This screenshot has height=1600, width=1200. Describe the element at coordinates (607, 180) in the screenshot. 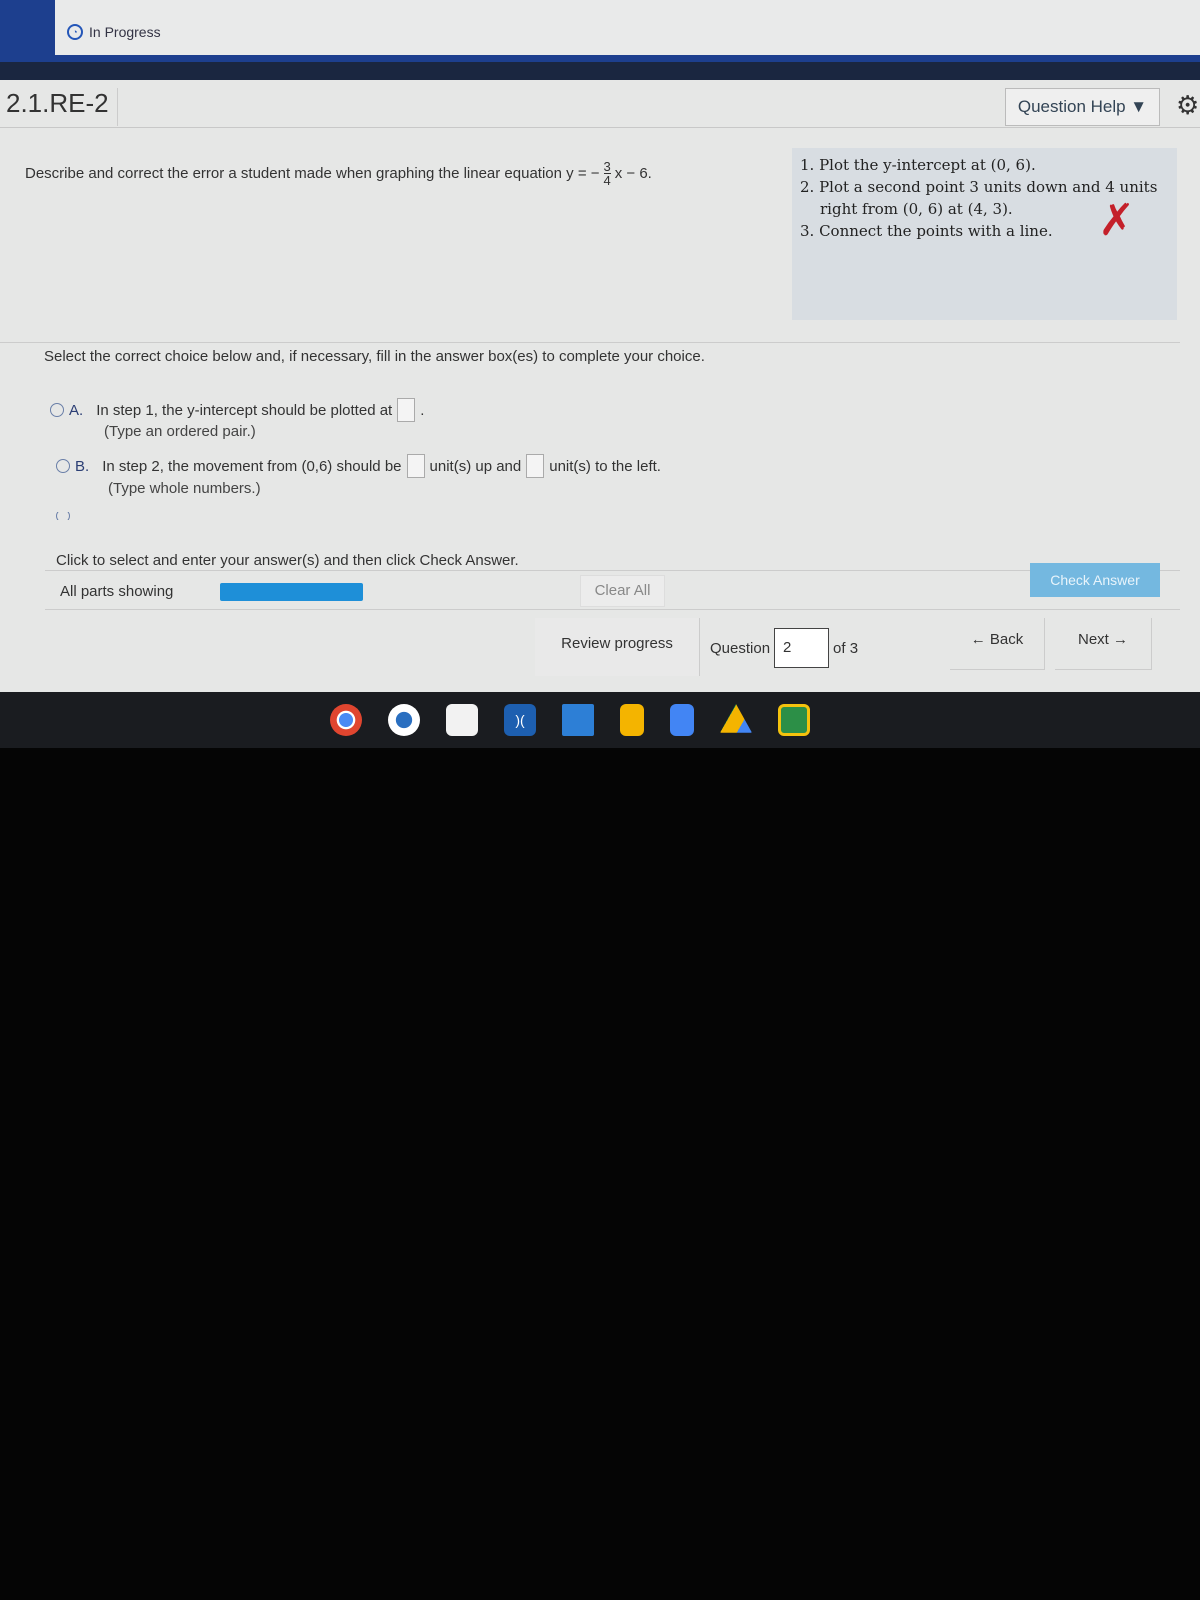

I see `fraction-denominator: 4` at that location.